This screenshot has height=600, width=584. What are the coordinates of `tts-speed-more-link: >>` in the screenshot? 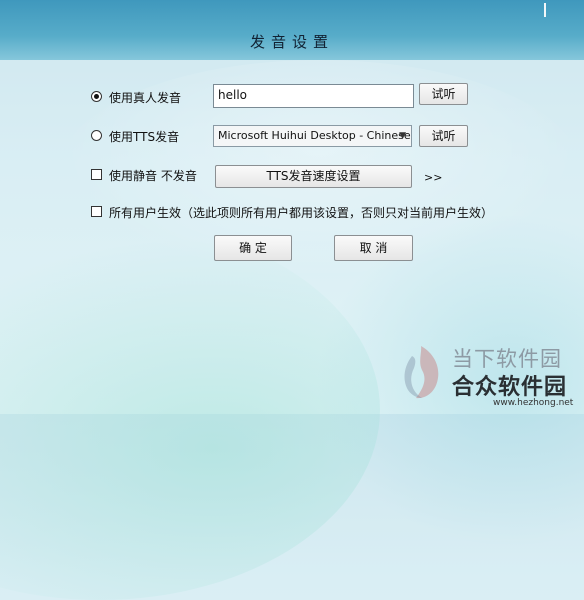 It's located at (433, 177).